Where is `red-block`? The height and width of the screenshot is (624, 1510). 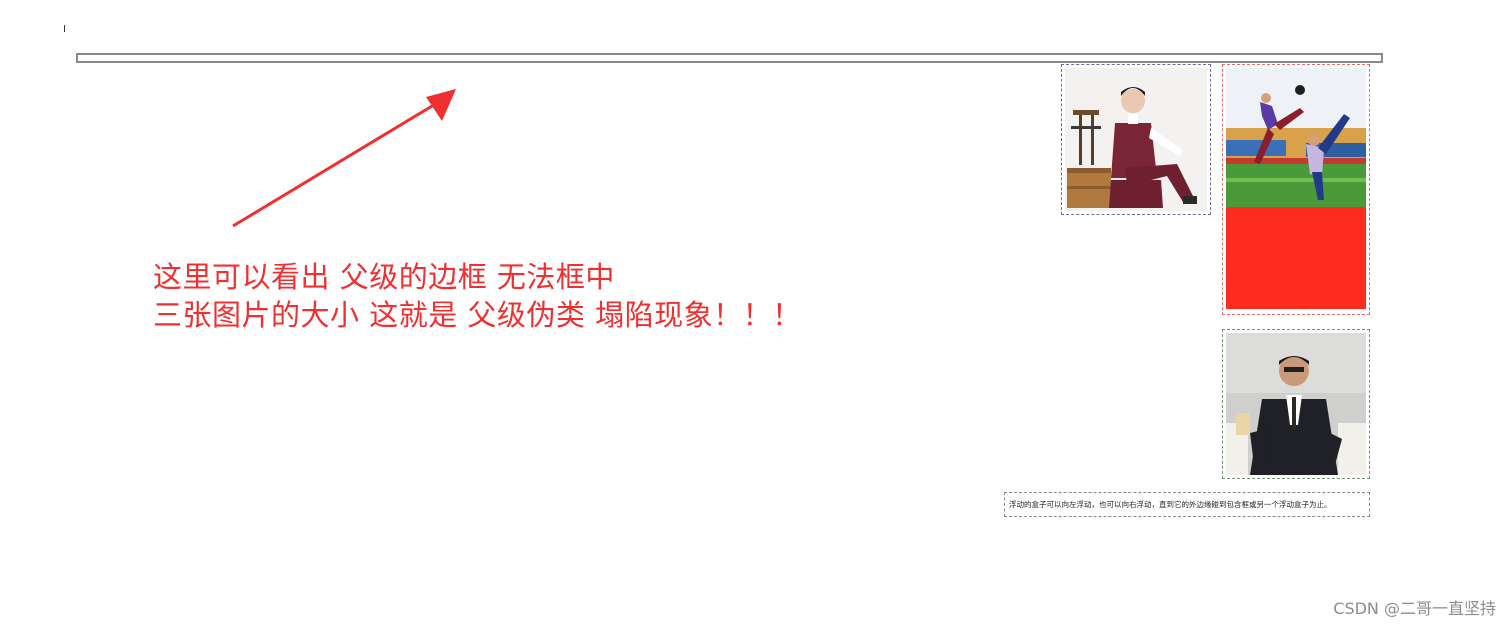 red-block is located at coordinates (1296, 258).